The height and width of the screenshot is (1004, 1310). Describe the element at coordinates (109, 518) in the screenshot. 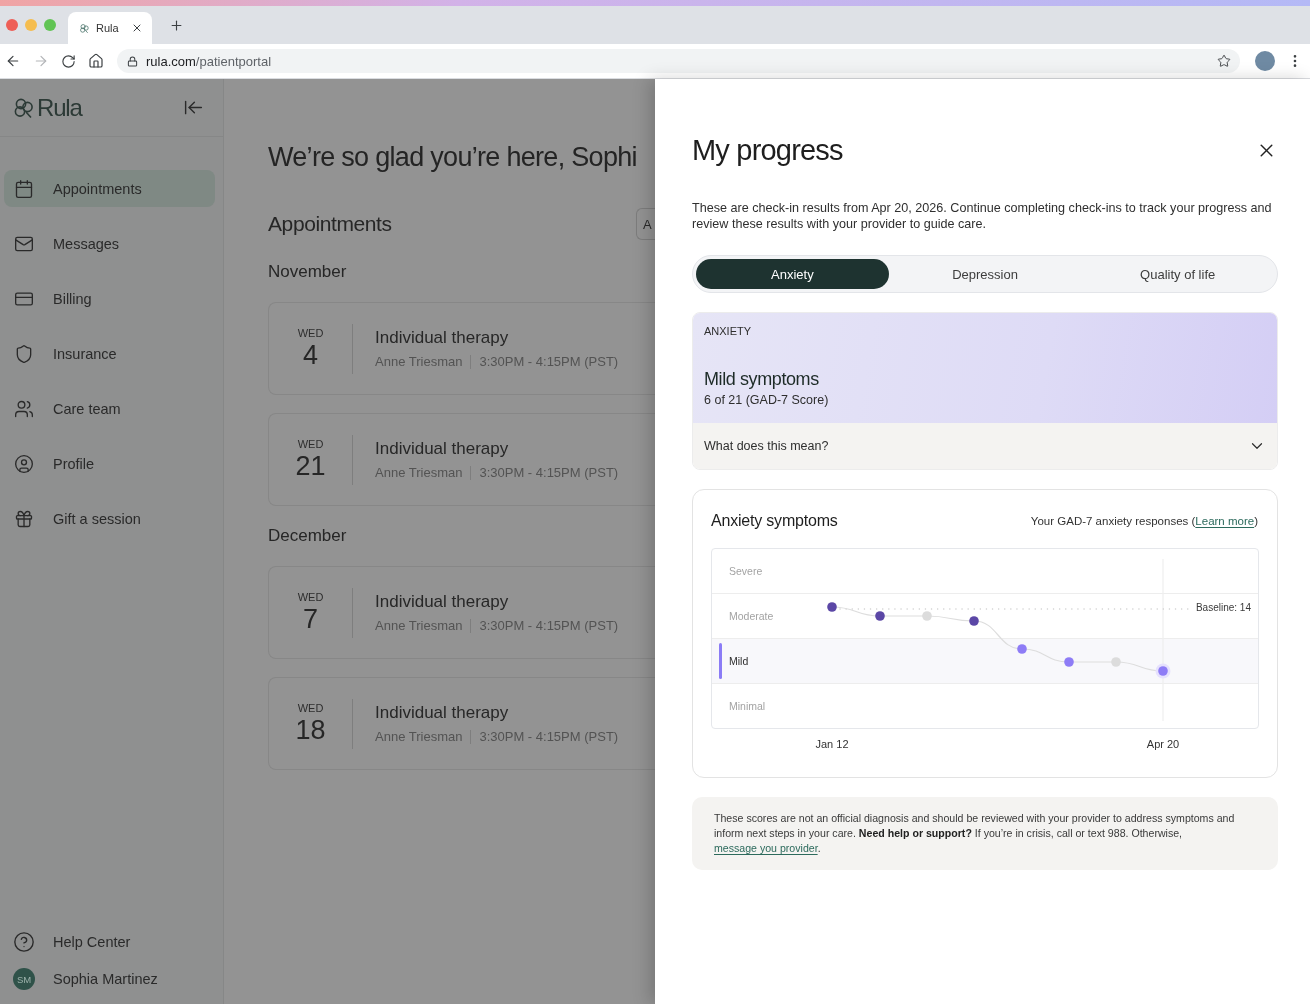

I see `nav-item: Gift a session` at that location.